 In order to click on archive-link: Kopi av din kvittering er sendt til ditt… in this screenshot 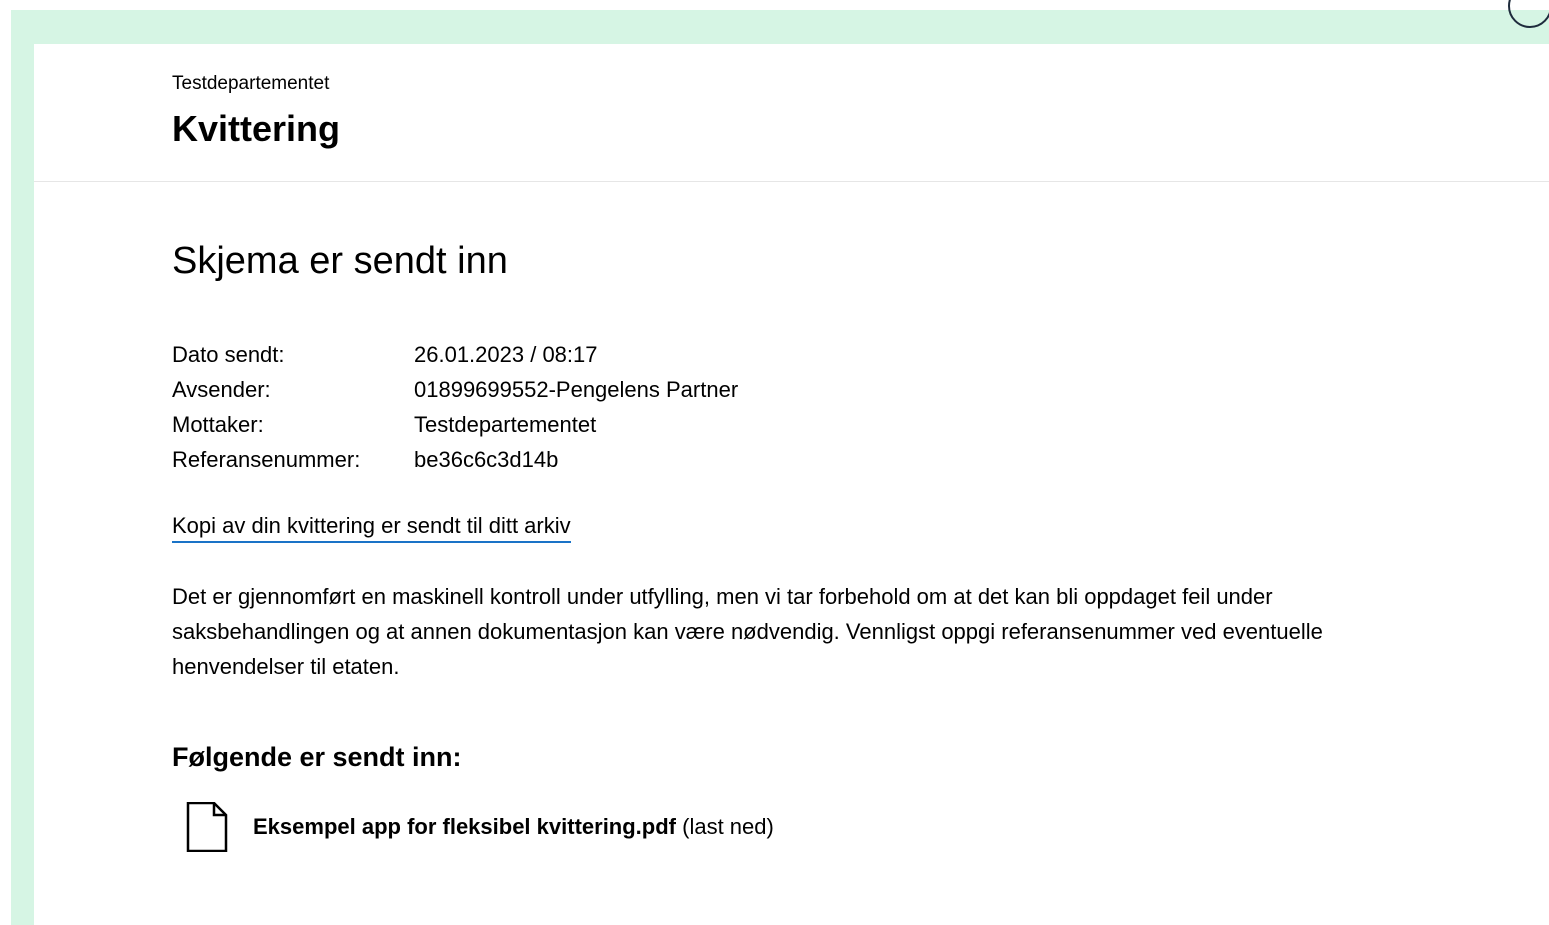, I will do `click(371, 527)`.